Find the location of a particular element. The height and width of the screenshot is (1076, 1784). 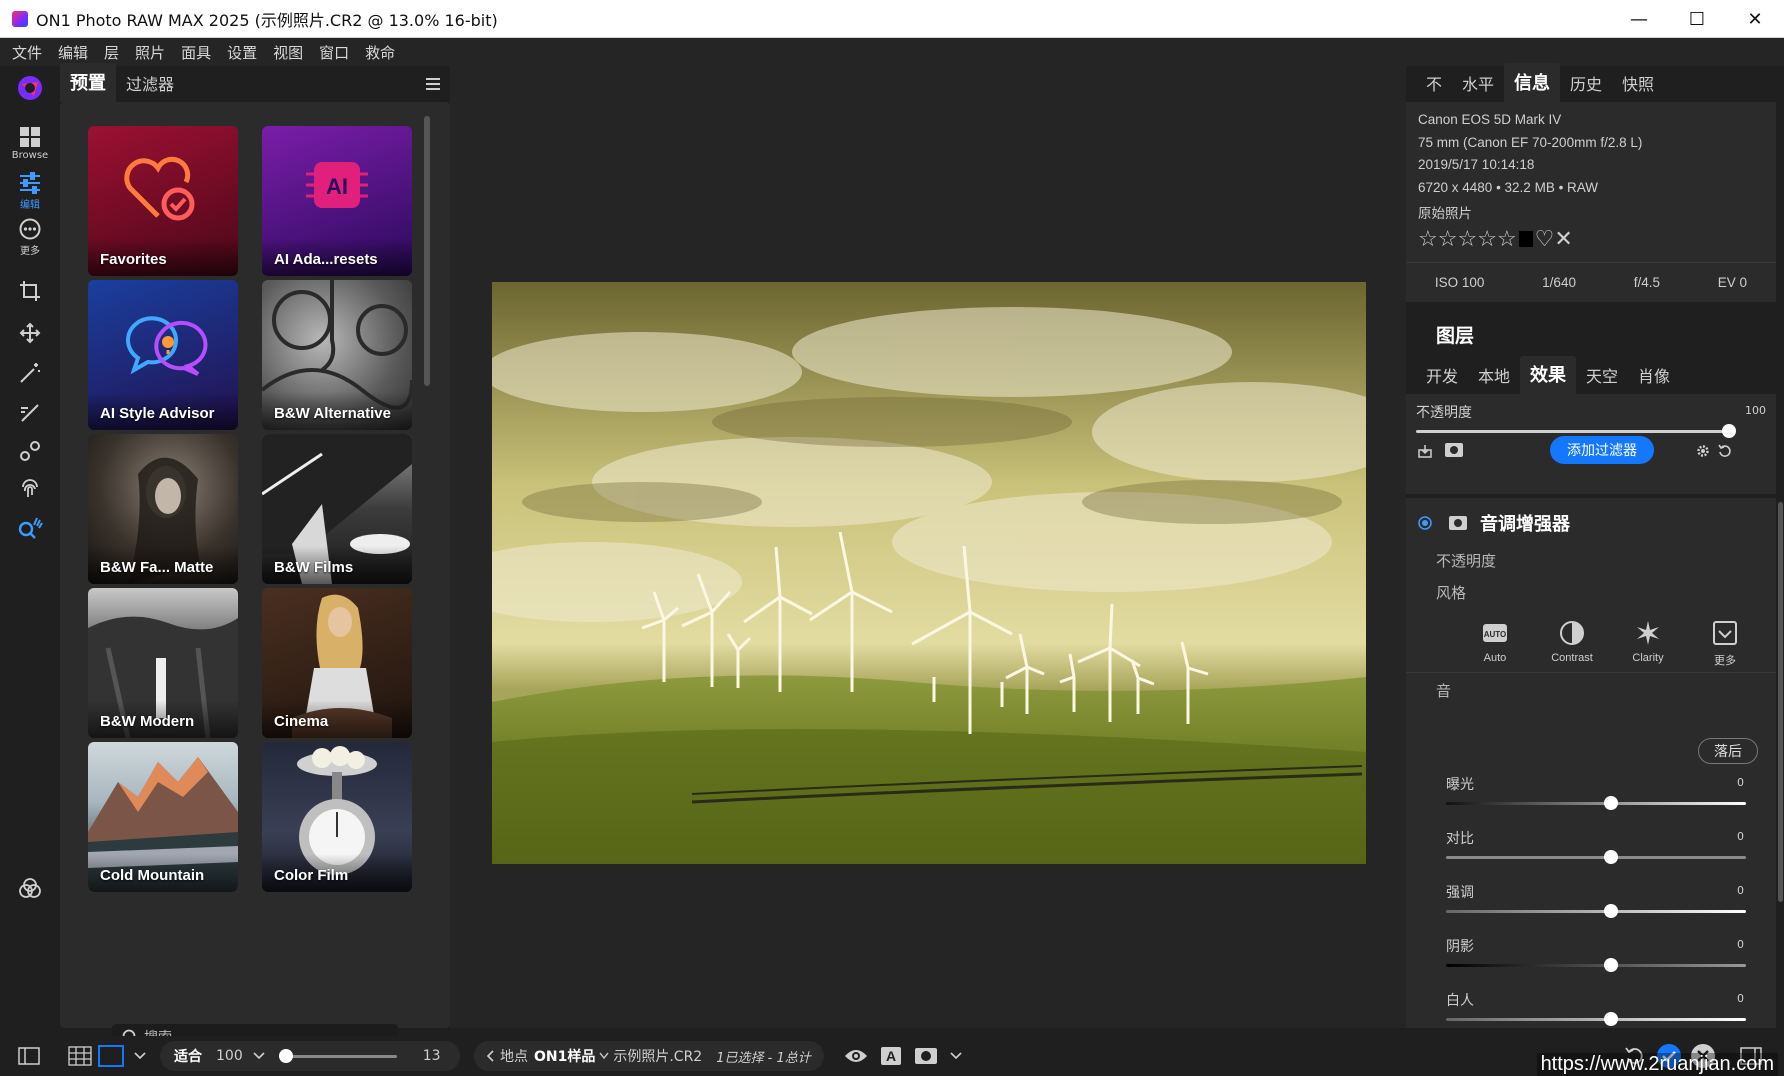

style-clarity-button: Clarity is located at coordinates (1648, 641).